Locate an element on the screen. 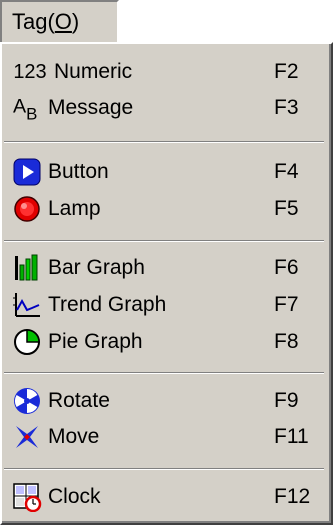  numeric-icon: 123 is located at coordinates (30, 72).